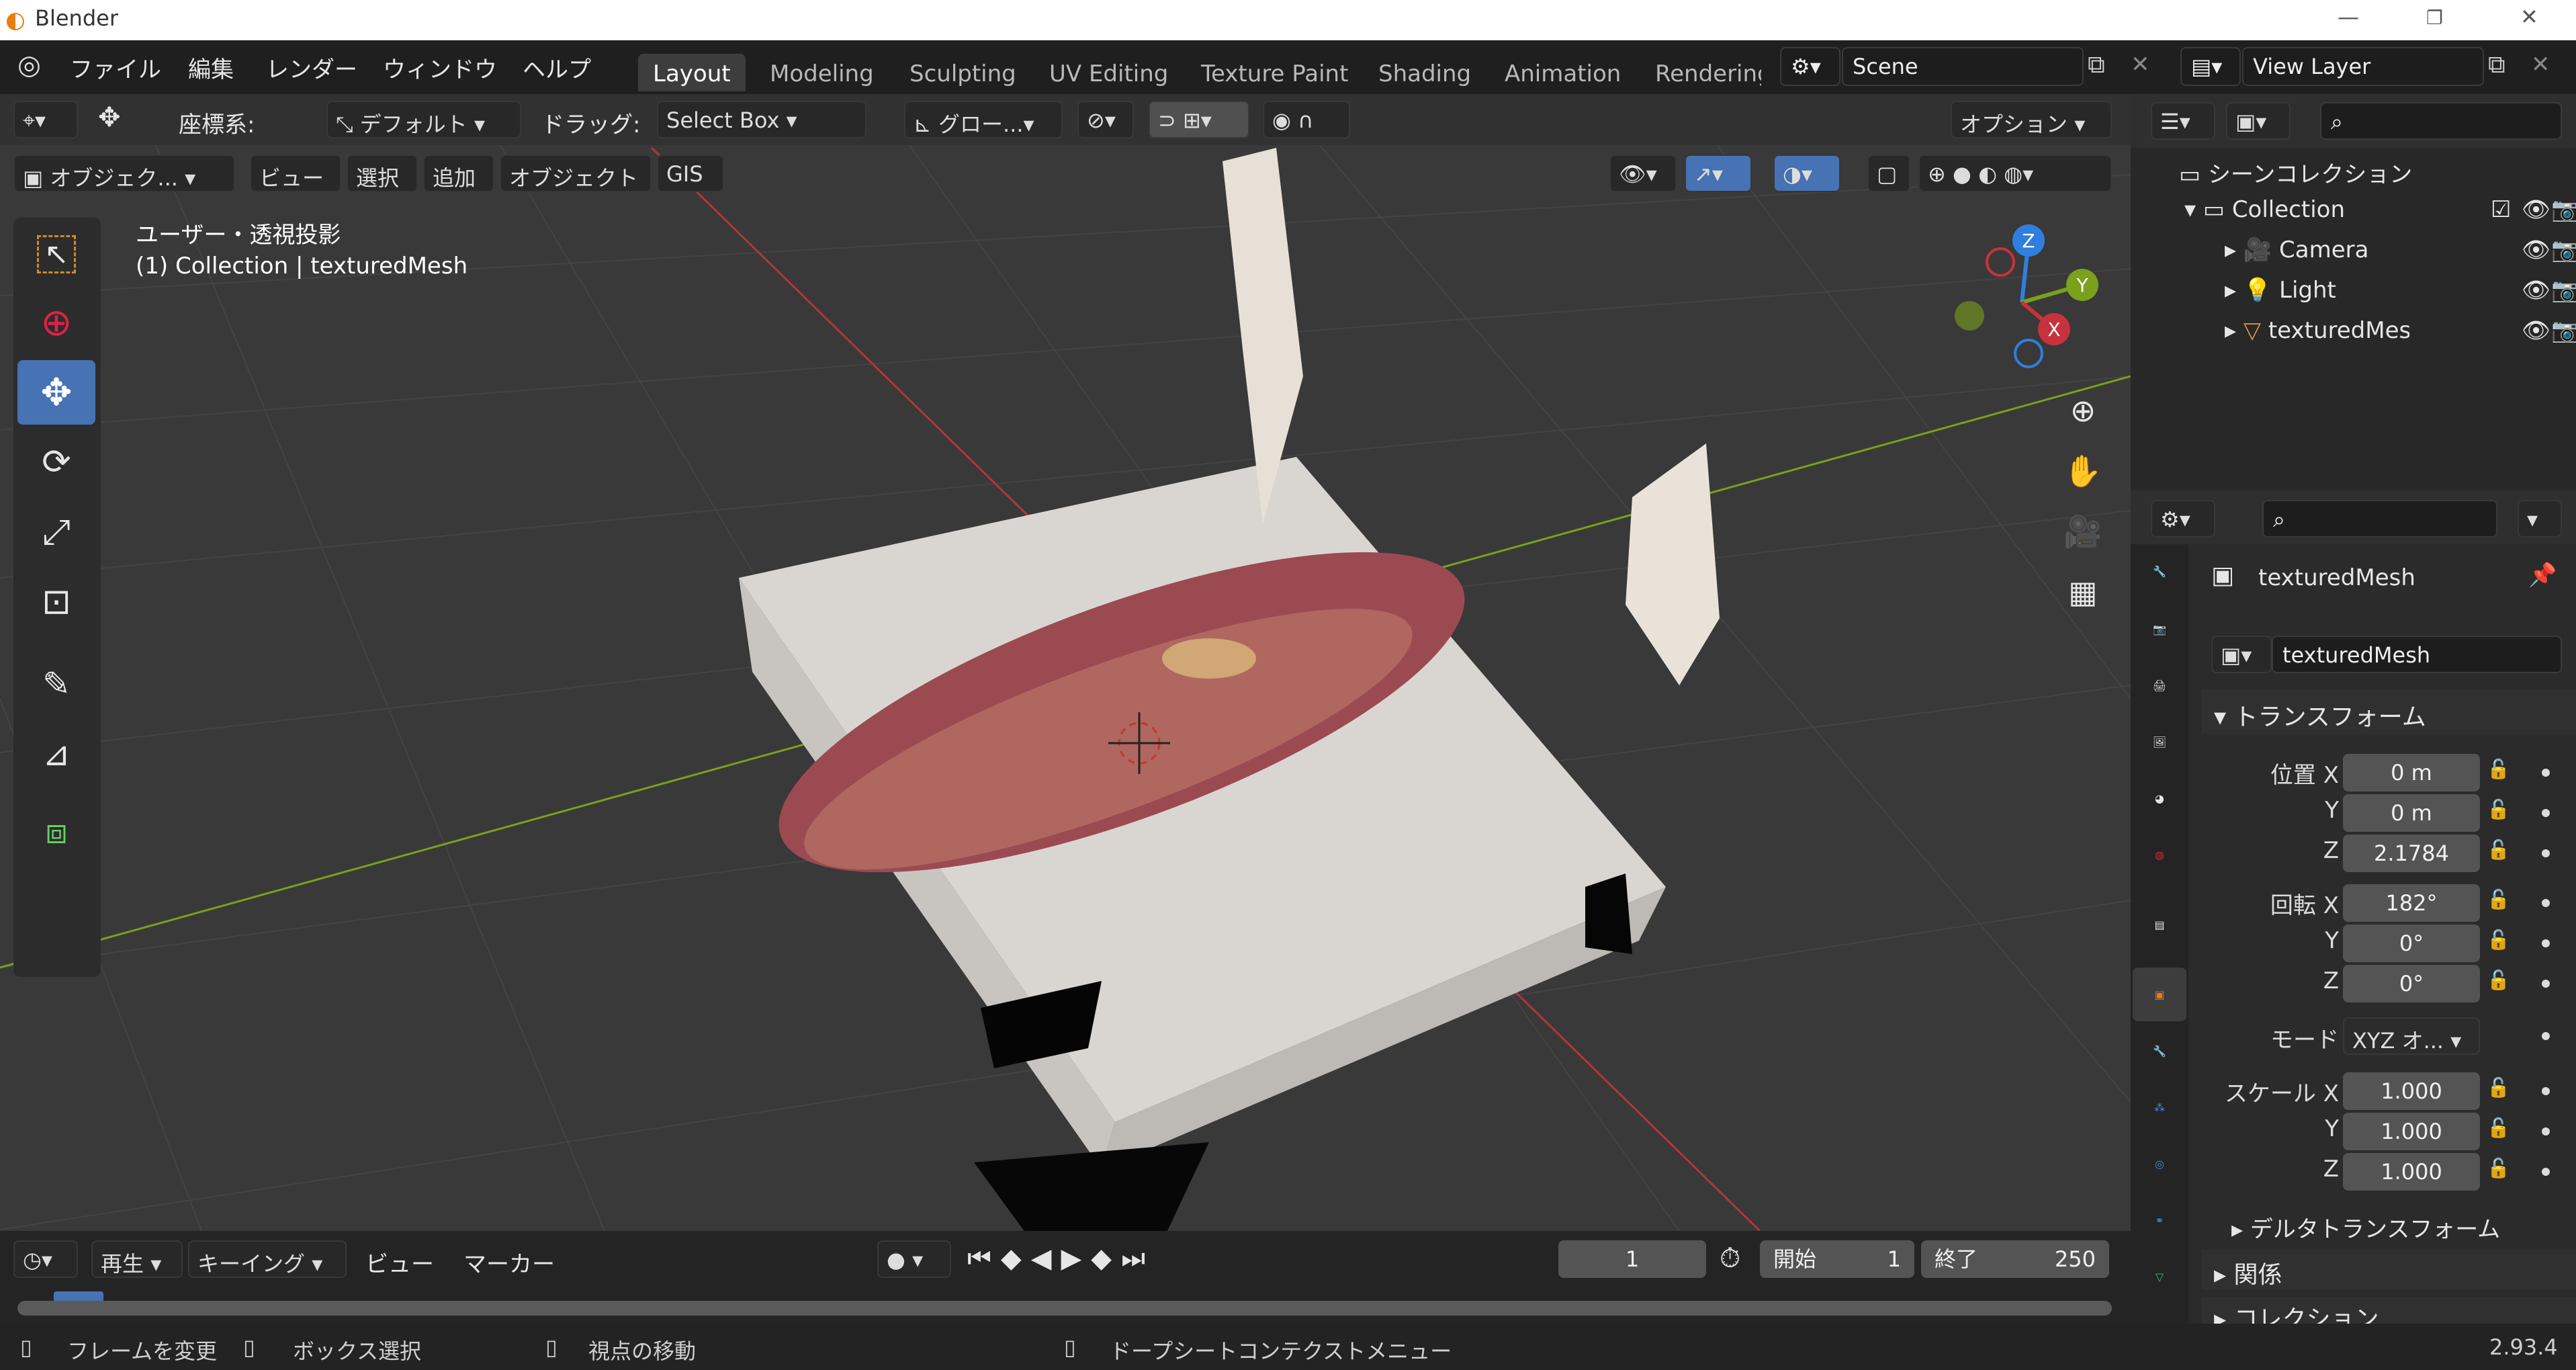 This screenshot has height=1370, width=2576. Describe the element at coordinates (557, 67) in the screenshot. I see `menu-help: ヘルプ` at that location.